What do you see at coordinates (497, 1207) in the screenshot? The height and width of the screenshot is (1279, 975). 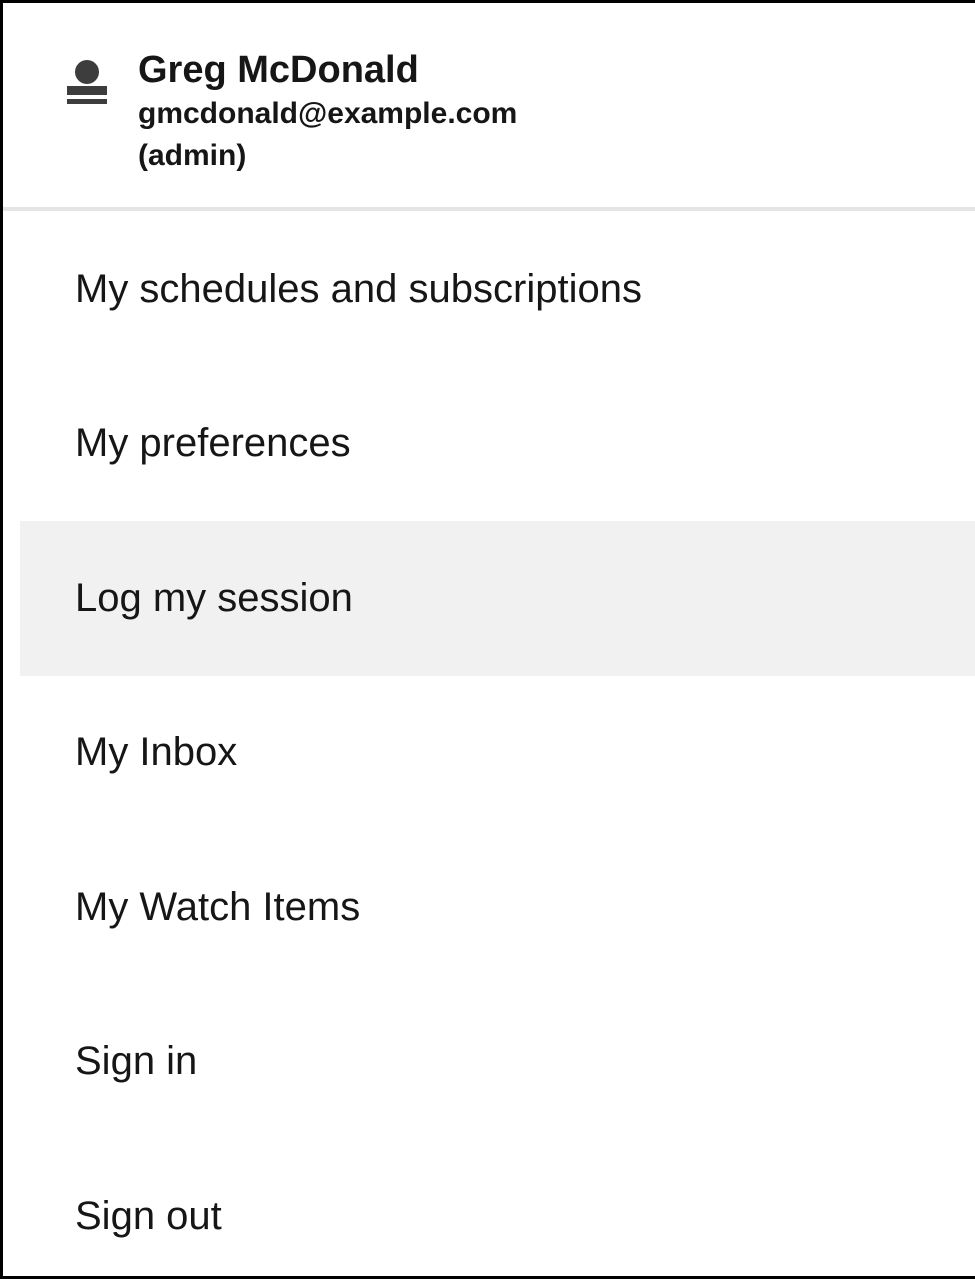 I see `menu-item-sign-out: Sign out` at bounding box center [497, 1207].